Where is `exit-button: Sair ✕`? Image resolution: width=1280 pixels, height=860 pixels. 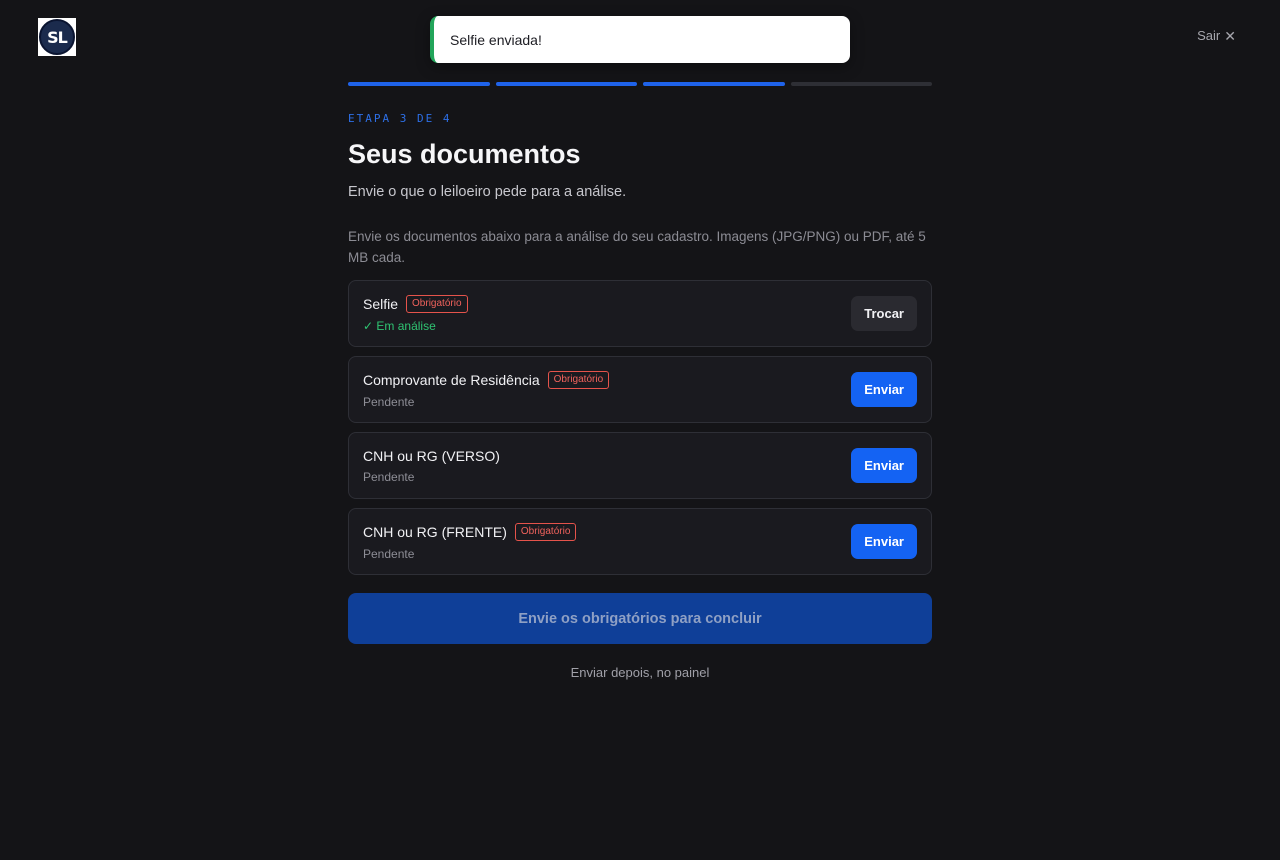 exit-button: Sair ✕ is located at coordinates (1216, 35).